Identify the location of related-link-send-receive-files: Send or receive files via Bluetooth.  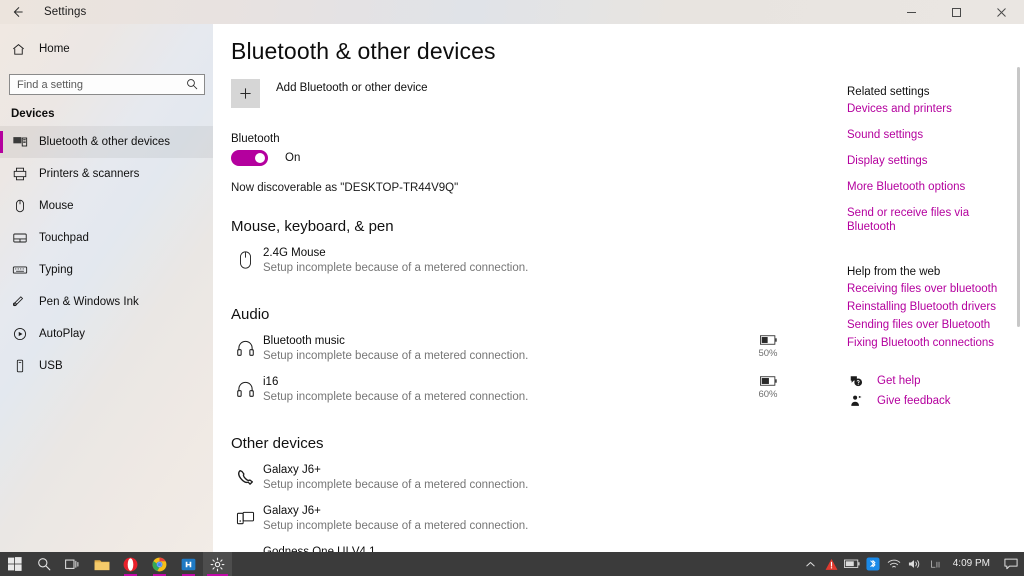
(932, 220).